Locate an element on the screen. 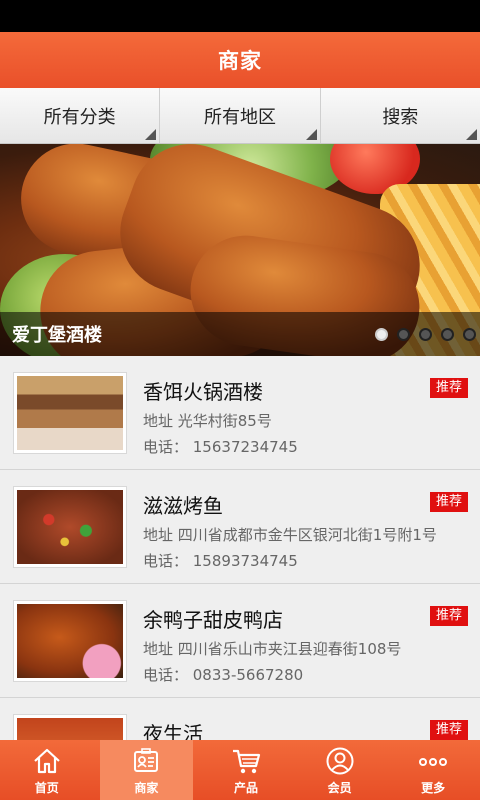 The width and height of the screenshot is (480, 800). store-phone: 电话： 15637234745 is located at coordinates (220, 447).